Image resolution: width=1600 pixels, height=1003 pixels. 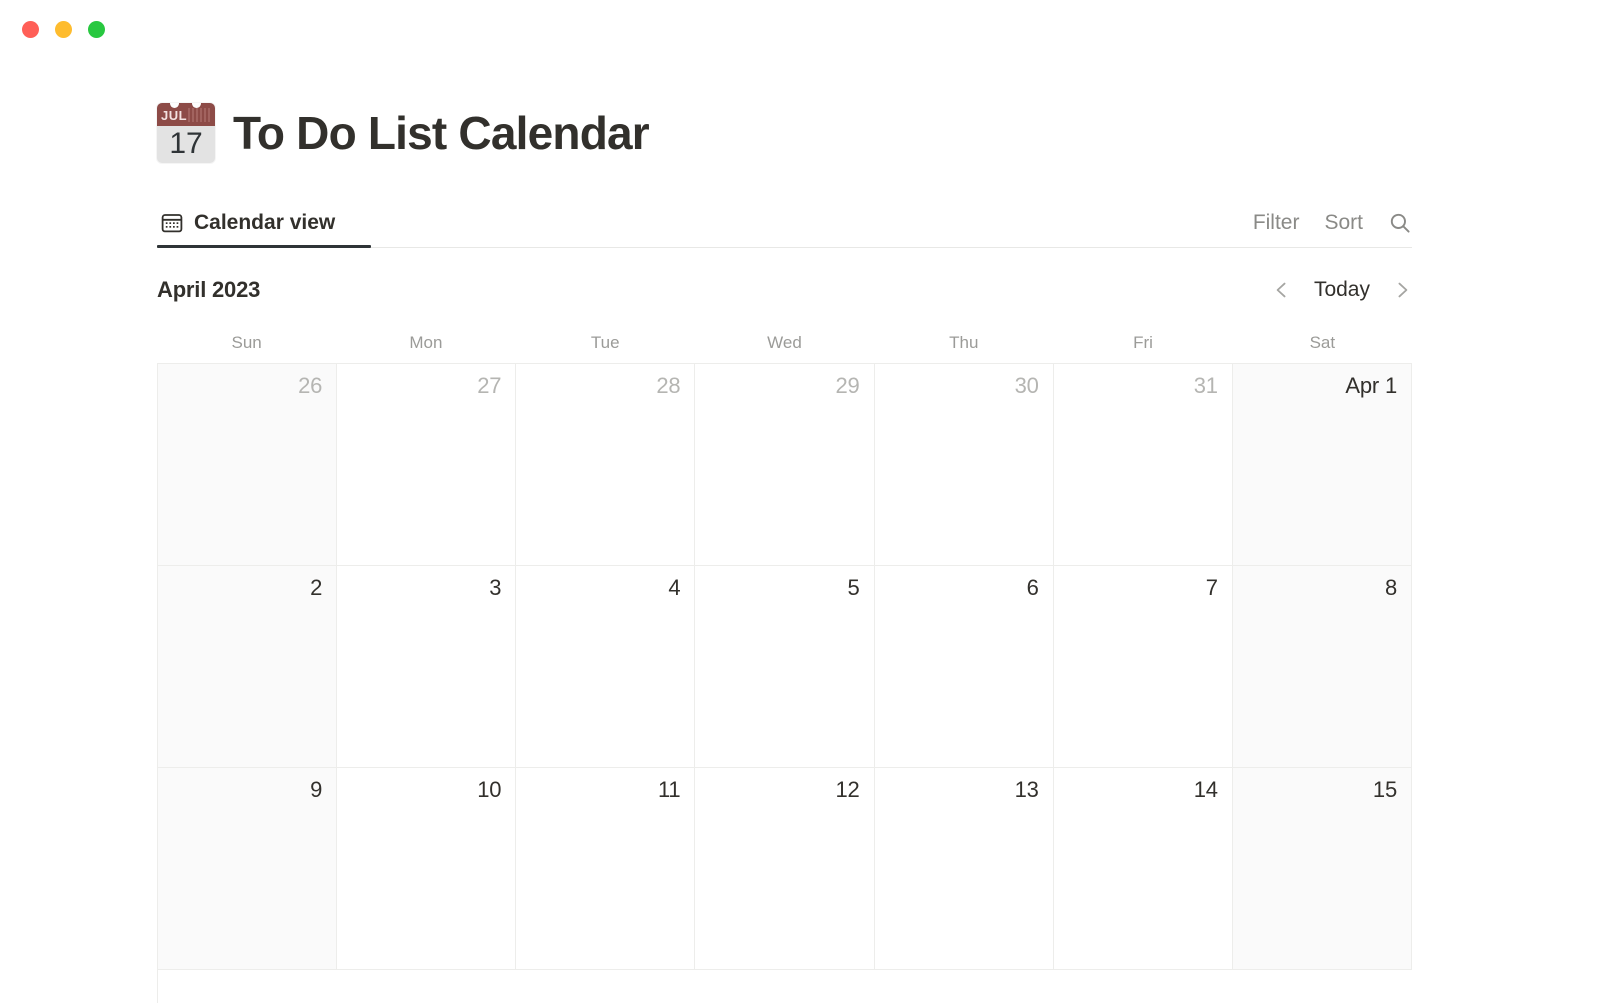 I want to click on calendar-day-cell: 11, so click(x=606, y=869).